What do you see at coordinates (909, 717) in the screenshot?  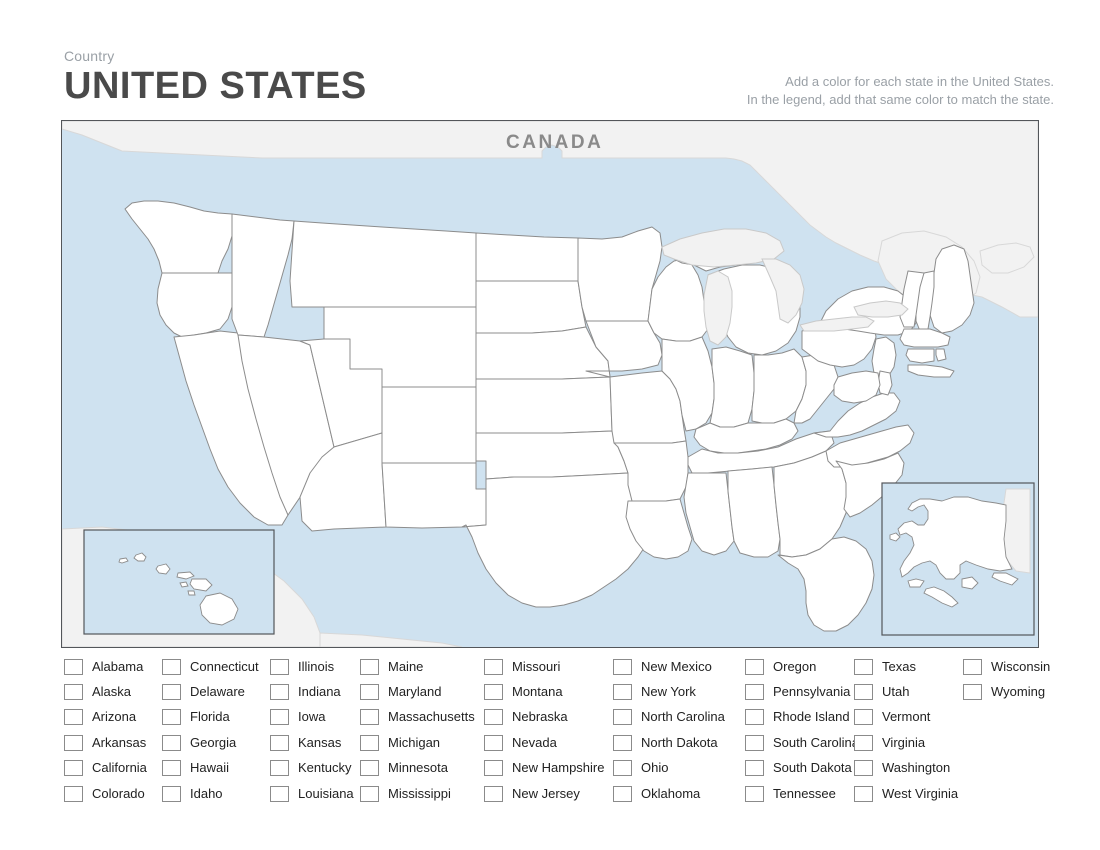 I see `legend-item: Vermont` at bounding box center [909, 717].